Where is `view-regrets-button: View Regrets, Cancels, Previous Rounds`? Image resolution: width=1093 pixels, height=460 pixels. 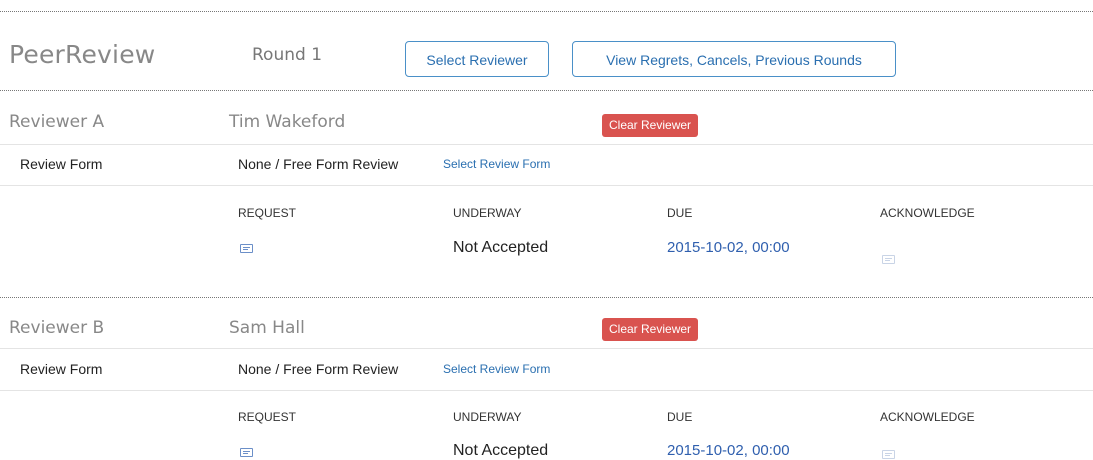 view-regrets-button: View Regrets, Cancels, Previous Rounds is located at coordinates (734, 59).